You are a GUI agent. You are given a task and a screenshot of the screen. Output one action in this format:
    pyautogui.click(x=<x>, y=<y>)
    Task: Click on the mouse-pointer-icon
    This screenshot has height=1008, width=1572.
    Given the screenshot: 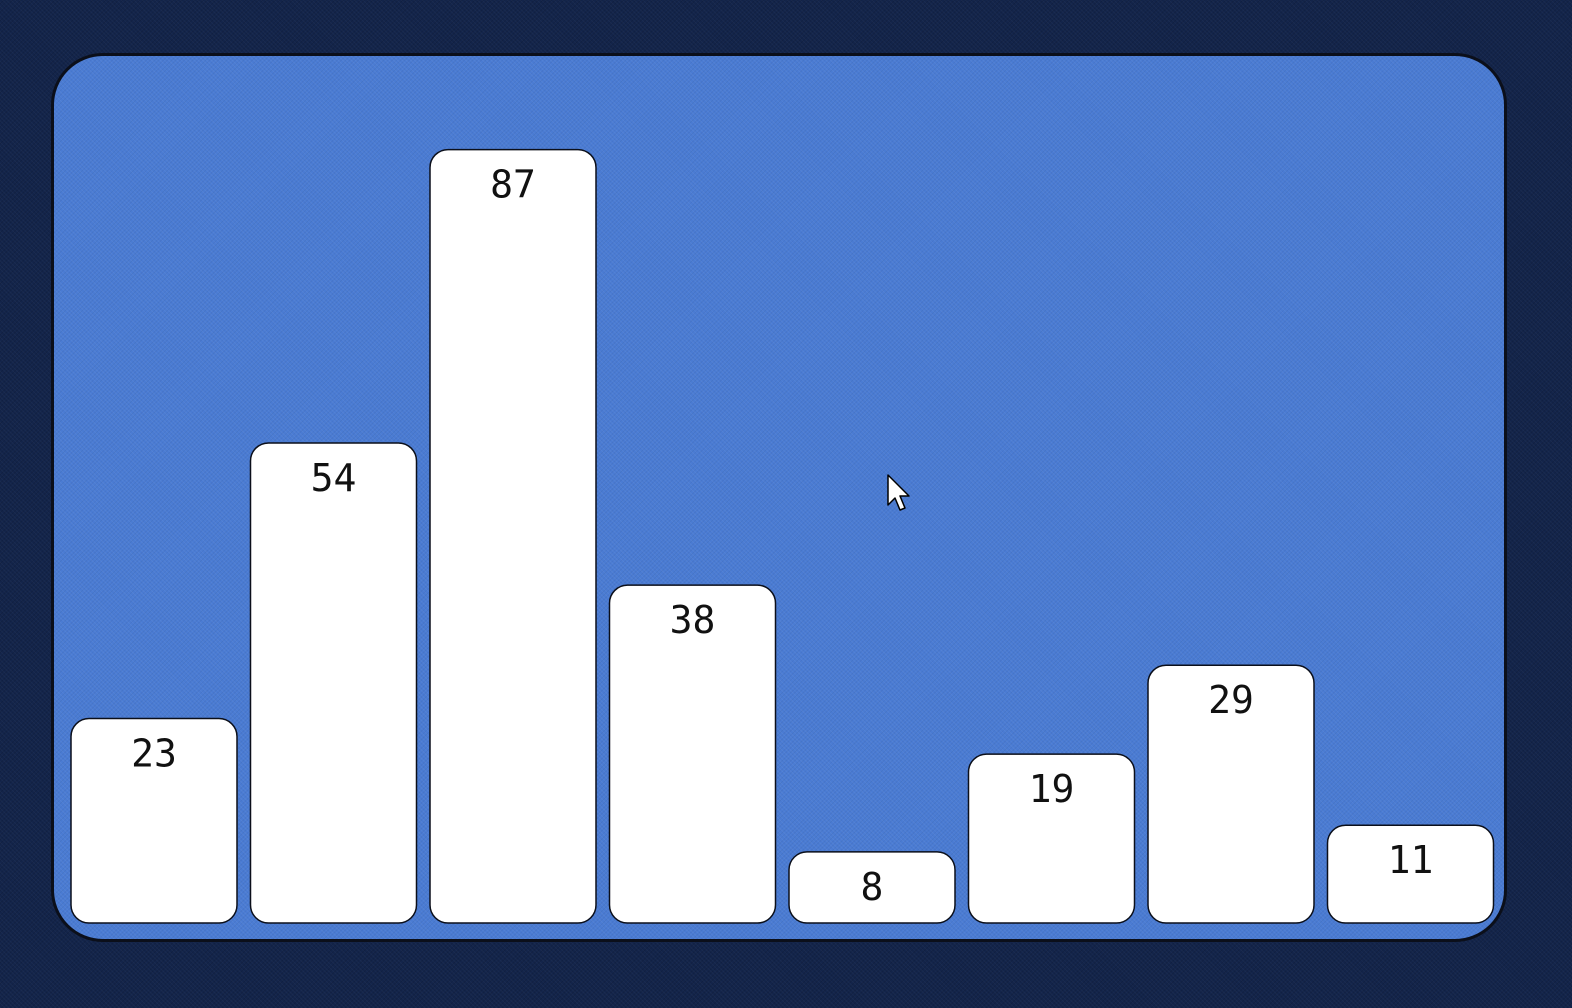 What is the action you would take?
    pyautogui.click(x=898, y=492)
    